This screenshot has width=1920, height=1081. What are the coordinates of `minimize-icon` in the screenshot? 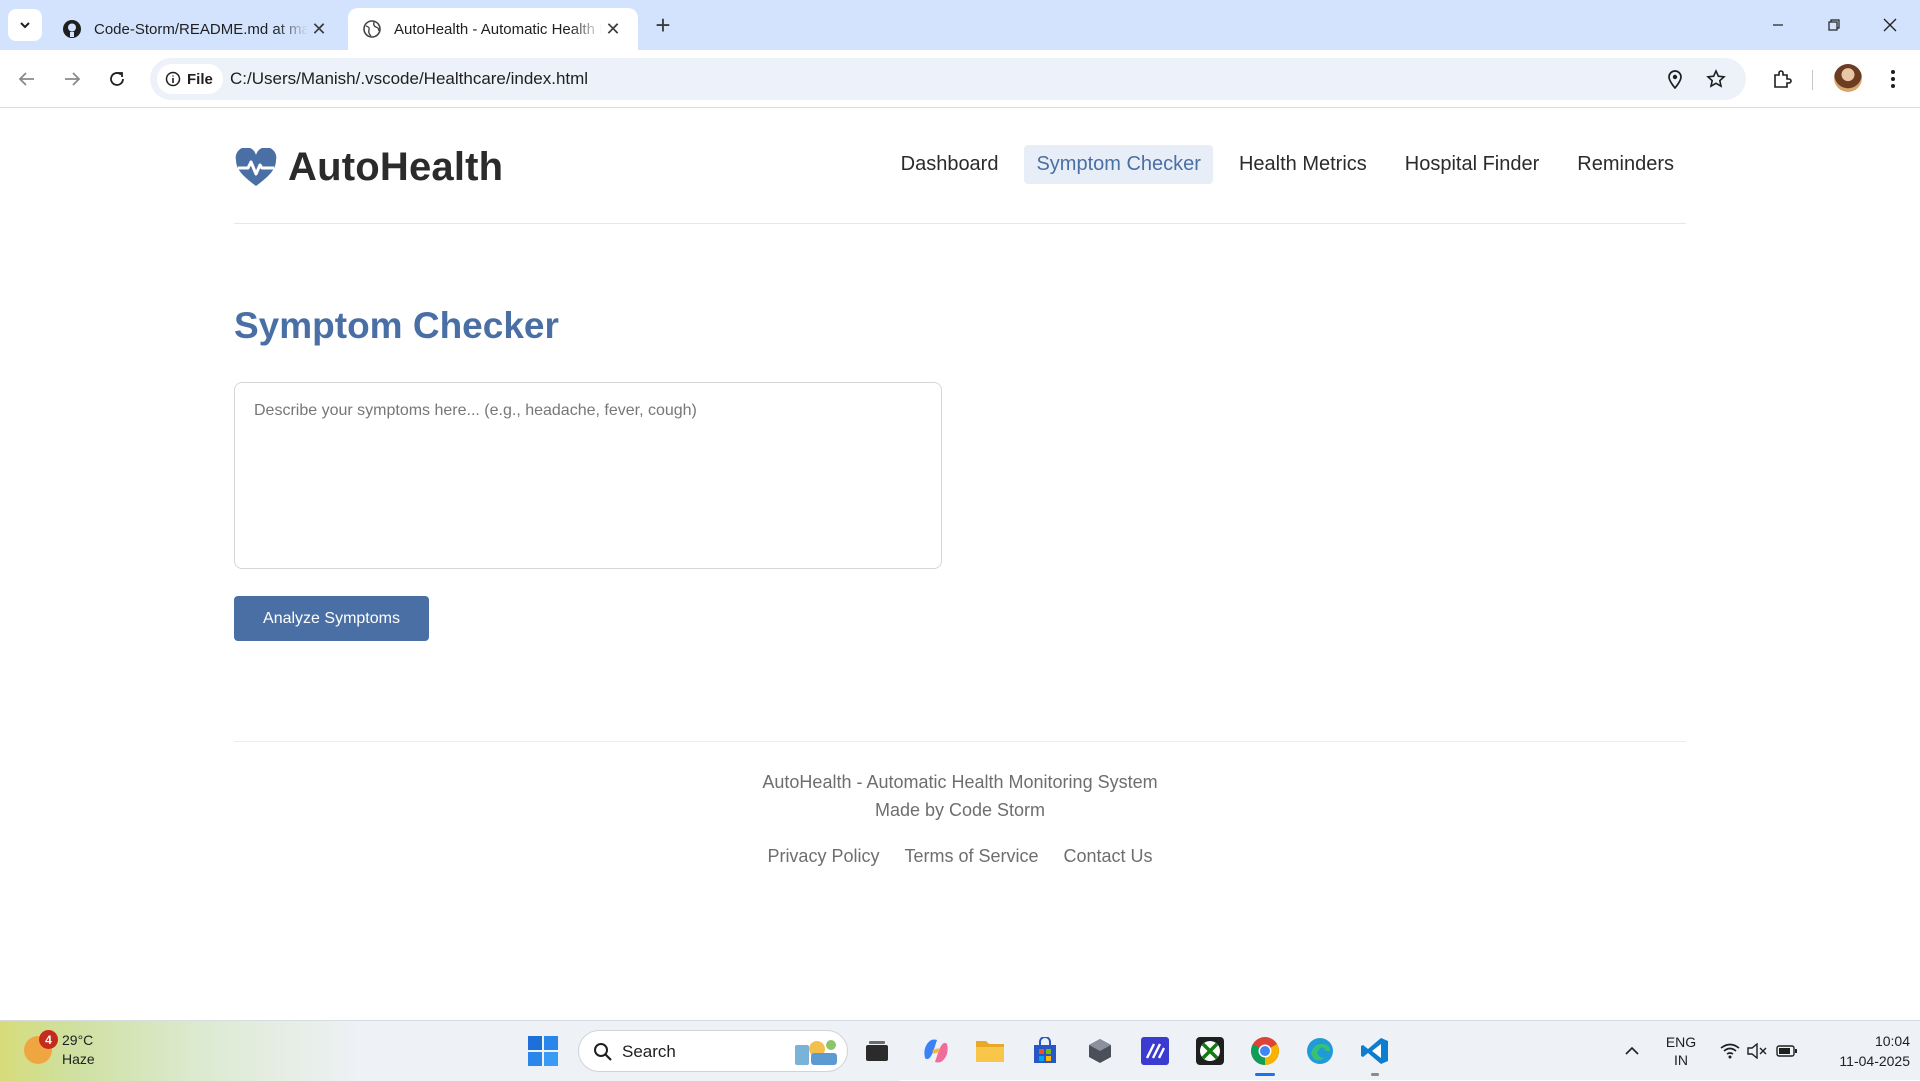 It's located at (1778, 25).